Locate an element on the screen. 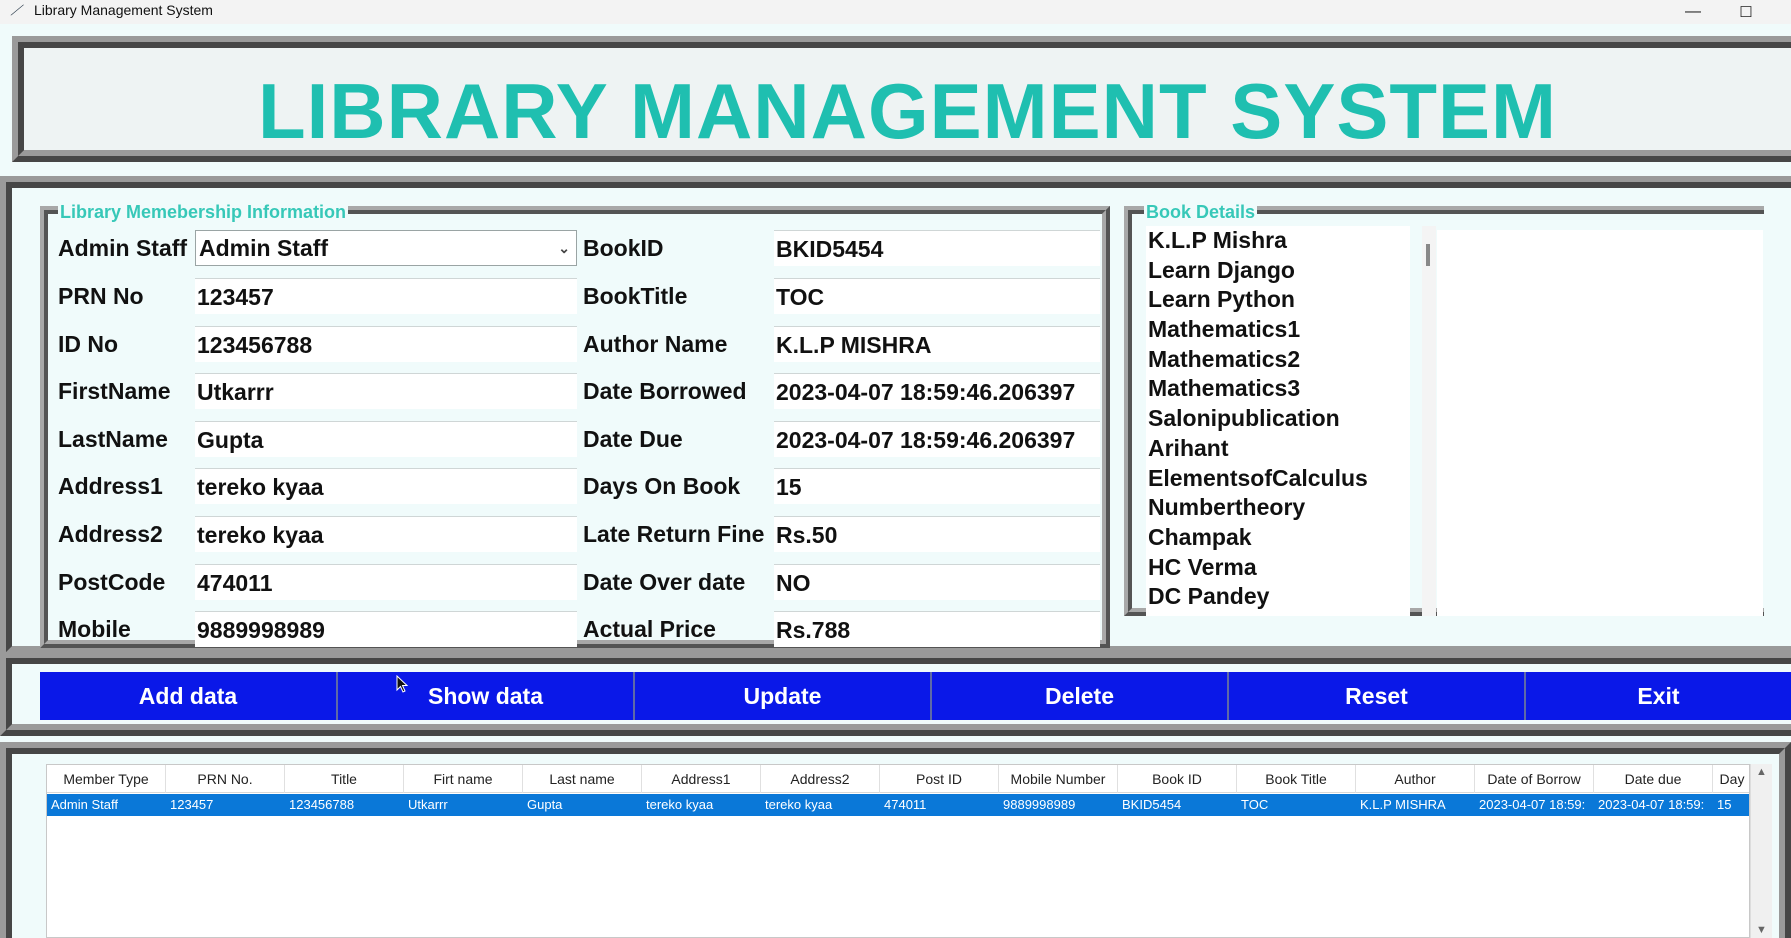  table-cell: 123456788 is located at coordinates (322, 804).